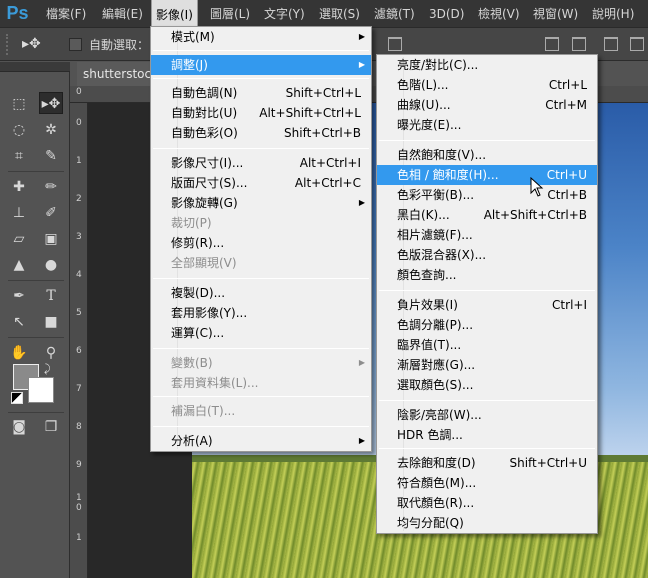  What do you see at coordinates (19, 239) in the screenshot?
I see `eraser-tool-icon: ▱` at bounding box center [19, 239].